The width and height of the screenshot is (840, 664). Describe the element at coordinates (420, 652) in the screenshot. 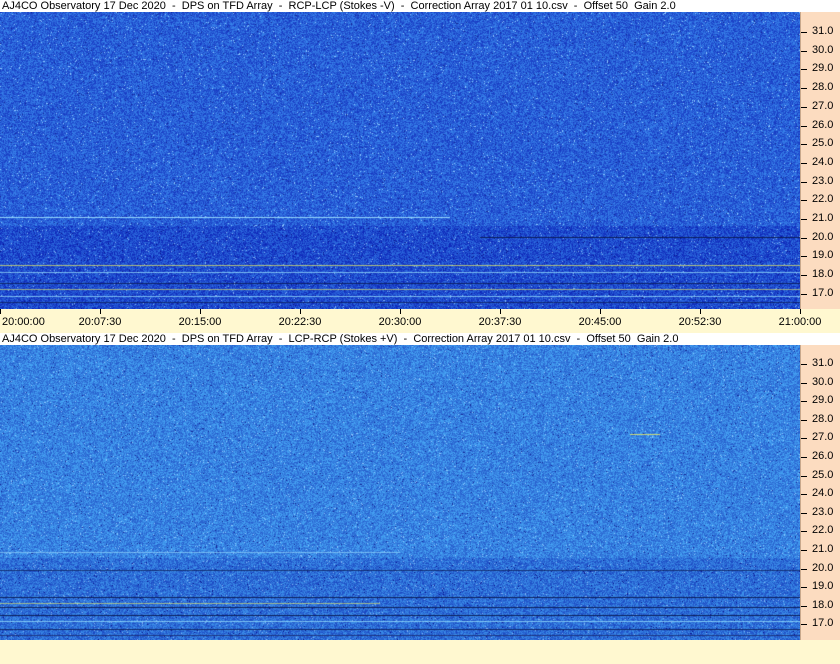

I see `bottom-strip` at that location.